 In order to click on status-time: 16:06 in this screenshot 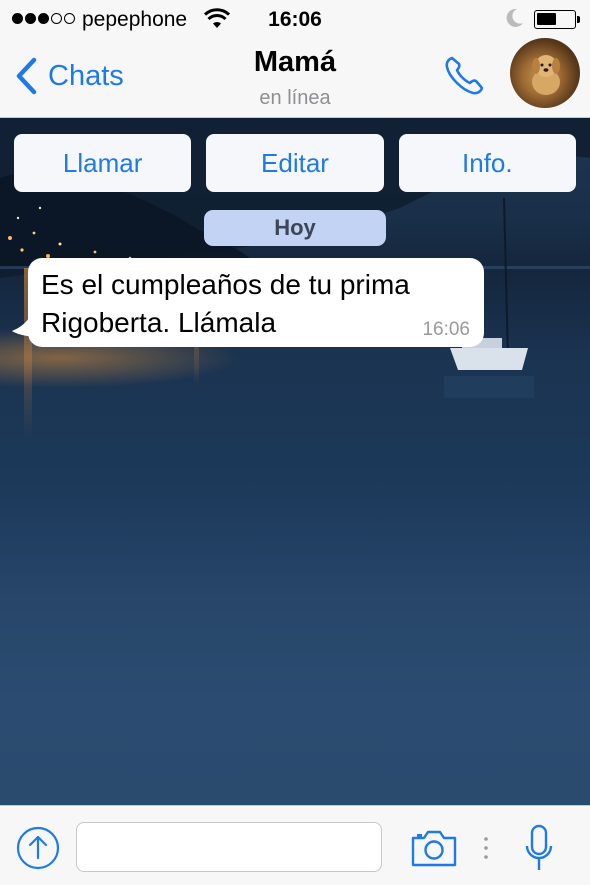, I will do `click(295, 19)`.